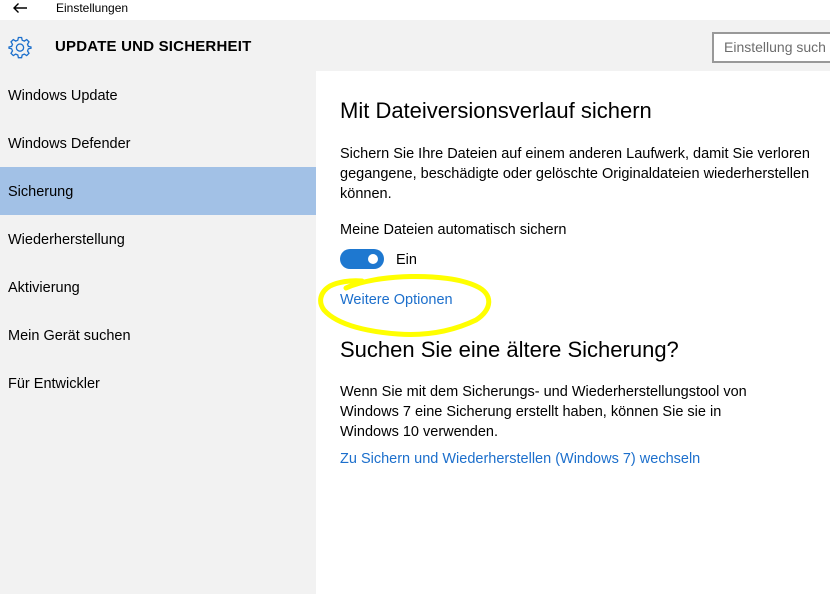 The height and width of the screenshot is (594, 830). I want to click on search-placeholder: Einstellung such, so click(775, 47).